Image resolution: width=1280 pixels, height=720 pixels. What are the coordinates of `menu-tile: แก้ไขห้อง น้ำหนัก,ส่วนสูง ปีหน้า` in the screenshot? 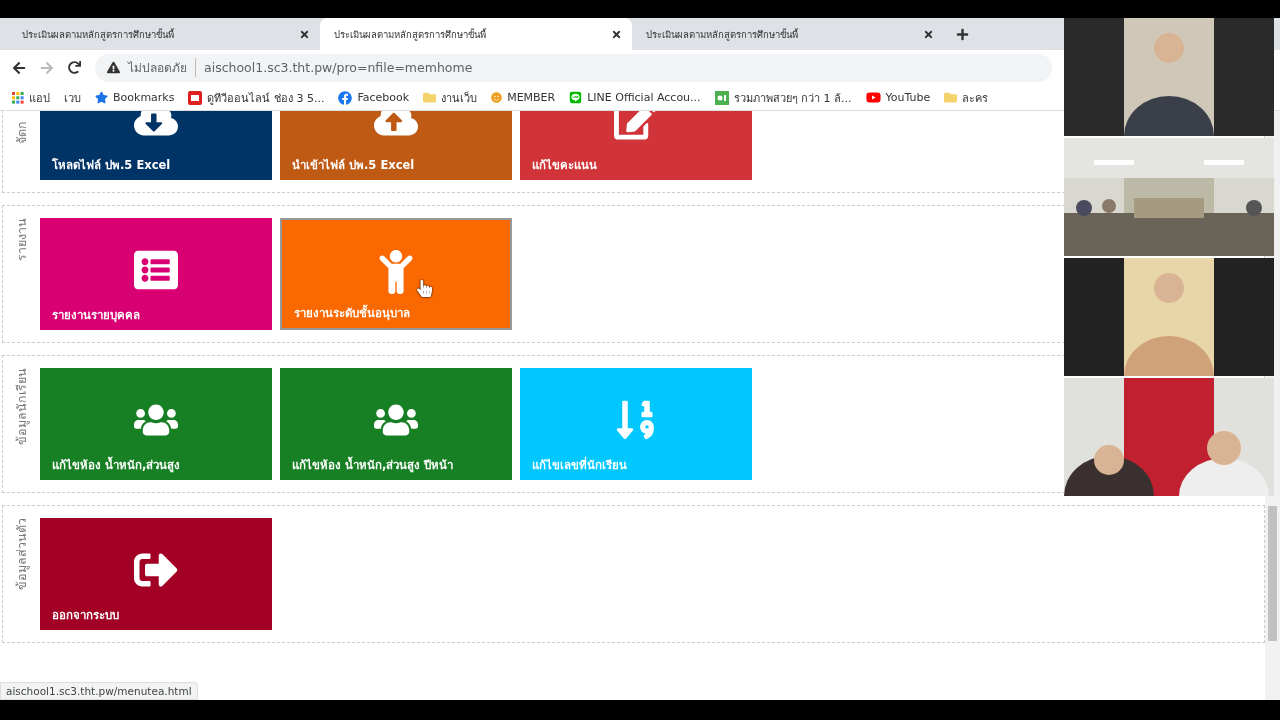 It's located at (396, 424).